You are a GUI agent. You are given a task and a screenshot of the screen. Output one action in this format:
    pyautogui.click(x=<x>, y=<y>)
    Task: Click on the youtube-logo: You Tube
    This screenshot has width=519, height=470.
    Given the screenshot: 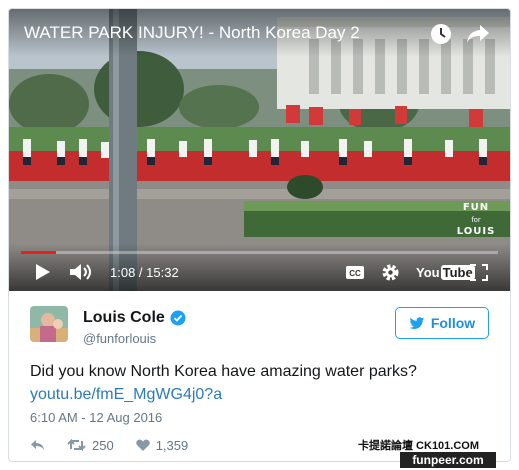 What is the action you would take?
    pyautogui.click(x=445, y=272)
    